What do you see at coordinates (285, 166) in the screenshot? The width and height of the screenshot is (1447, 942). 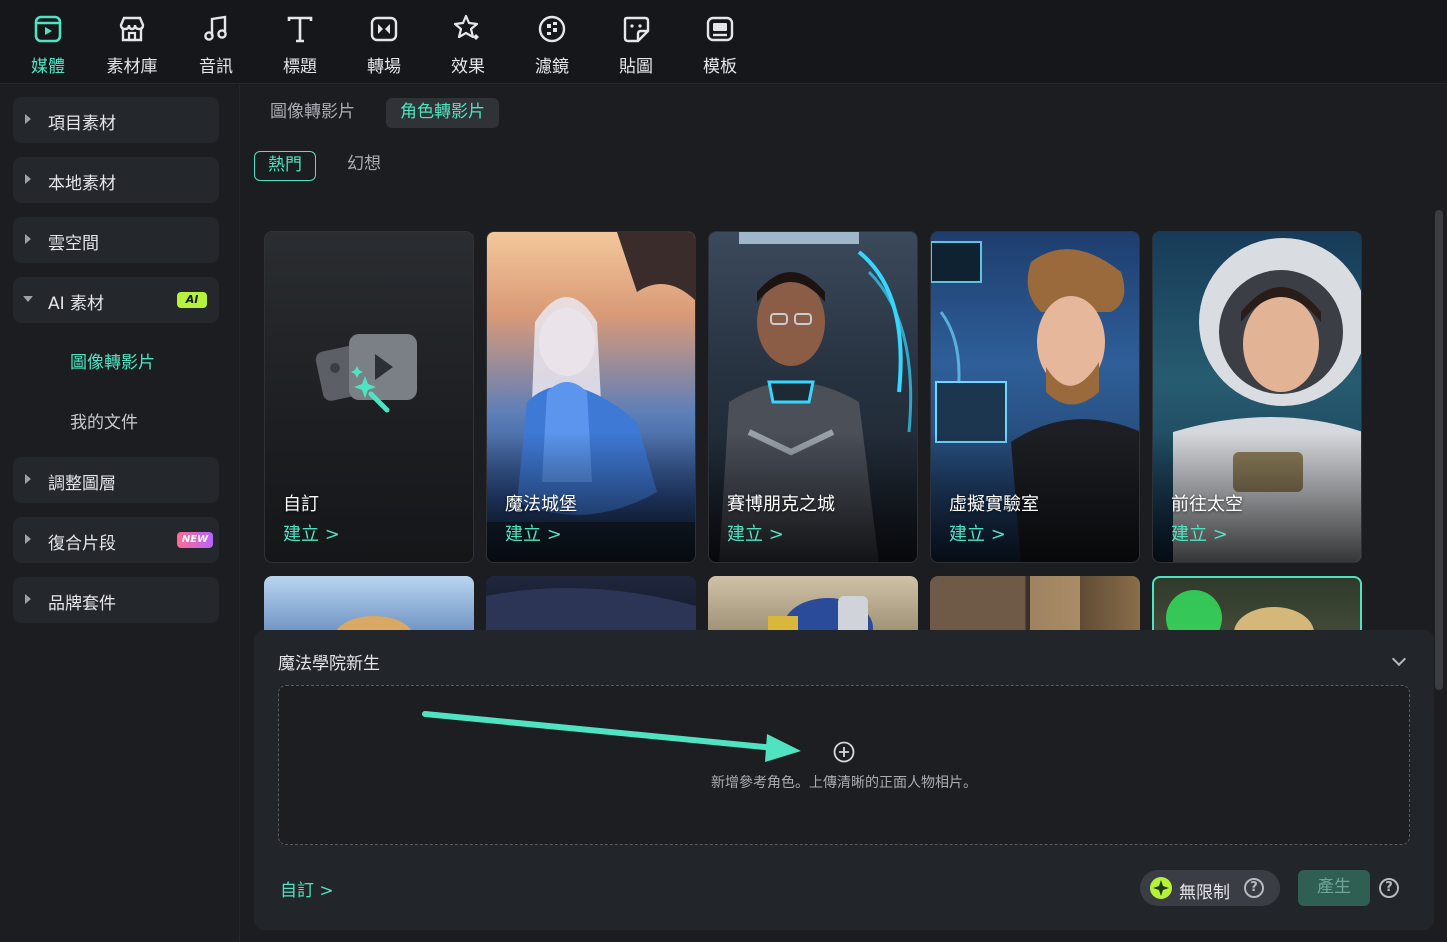 I see `tab-popular: 熱門` at bounding box center [285, 166].